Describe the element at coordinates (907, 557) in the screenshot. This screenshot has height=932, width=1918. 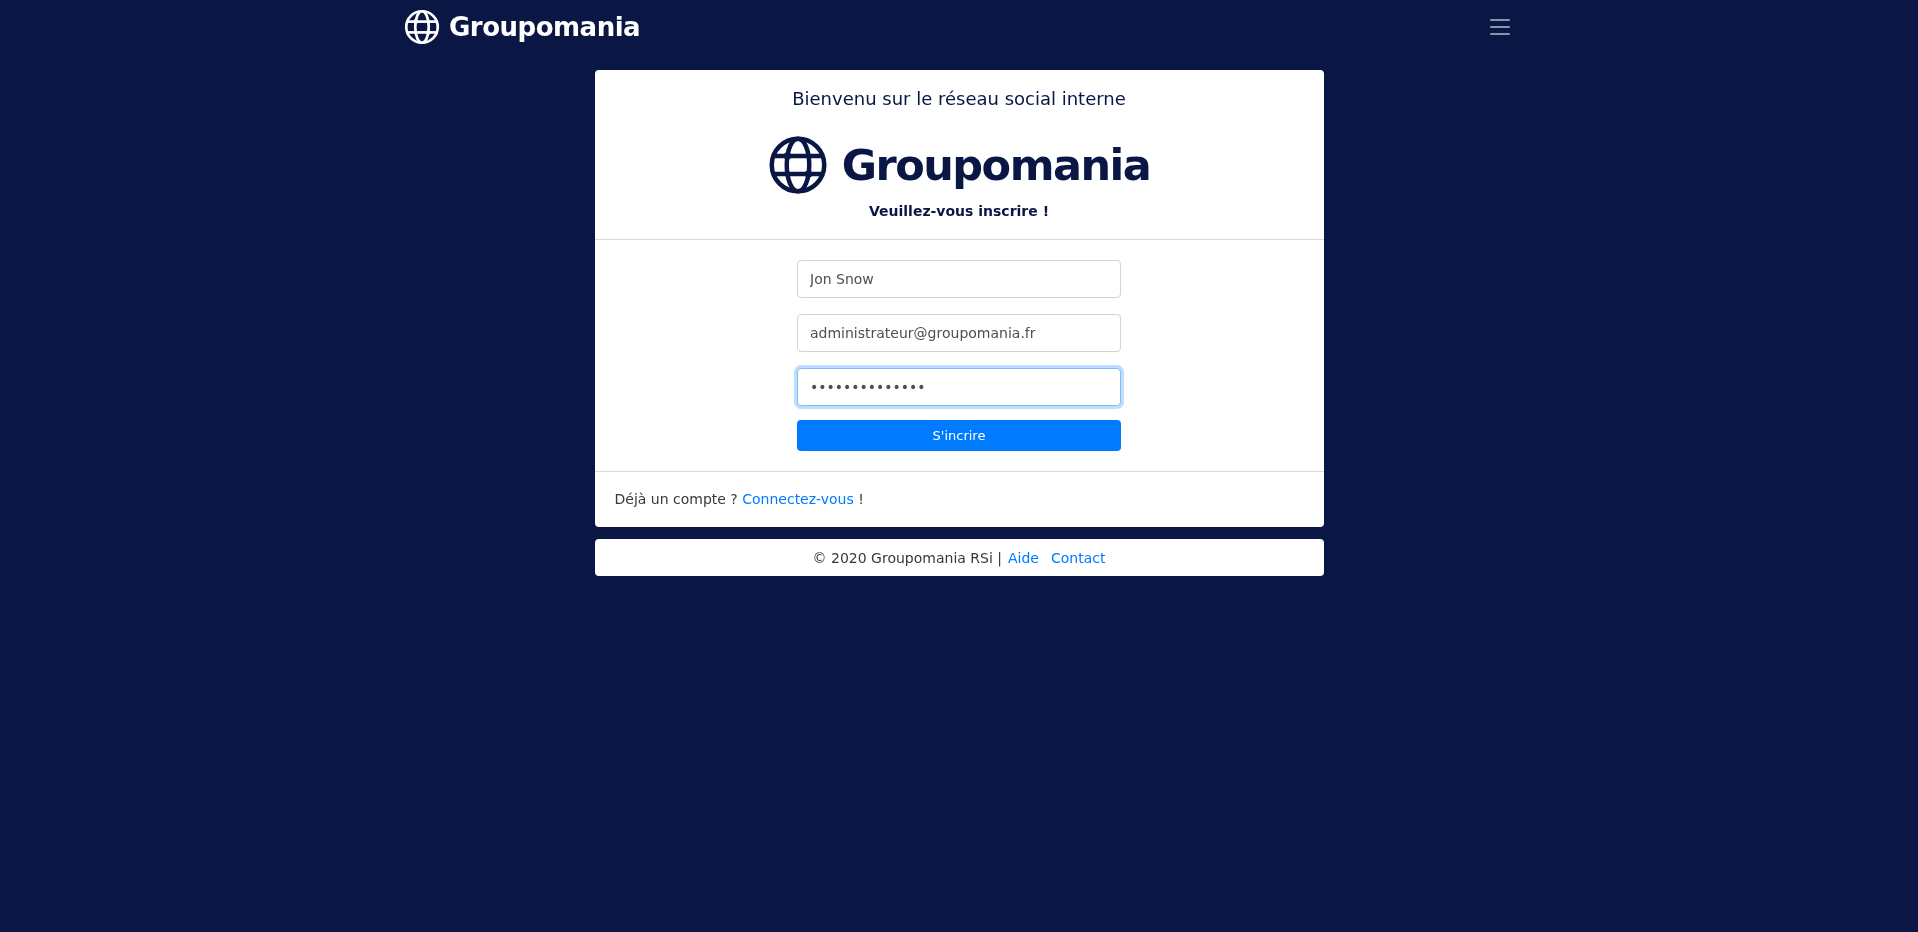
I see `copyright-text: © 2020 Groupomania RSi |` at that location.